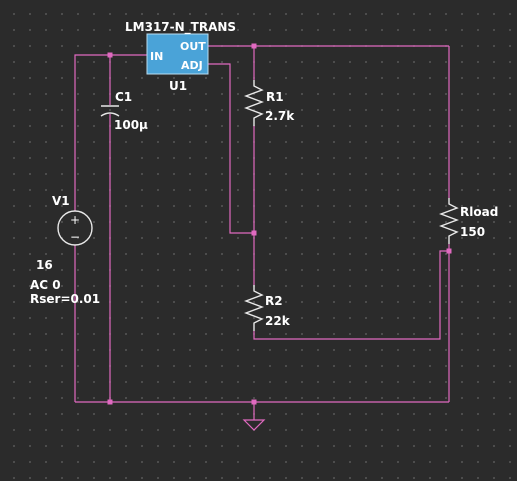 The width and height of the screenshot is (517, 481). What do you see at coordinates (156, 56) in the screenshot?
I see `regulator-pin-in-label: IN` at bounding box center [156, 56].